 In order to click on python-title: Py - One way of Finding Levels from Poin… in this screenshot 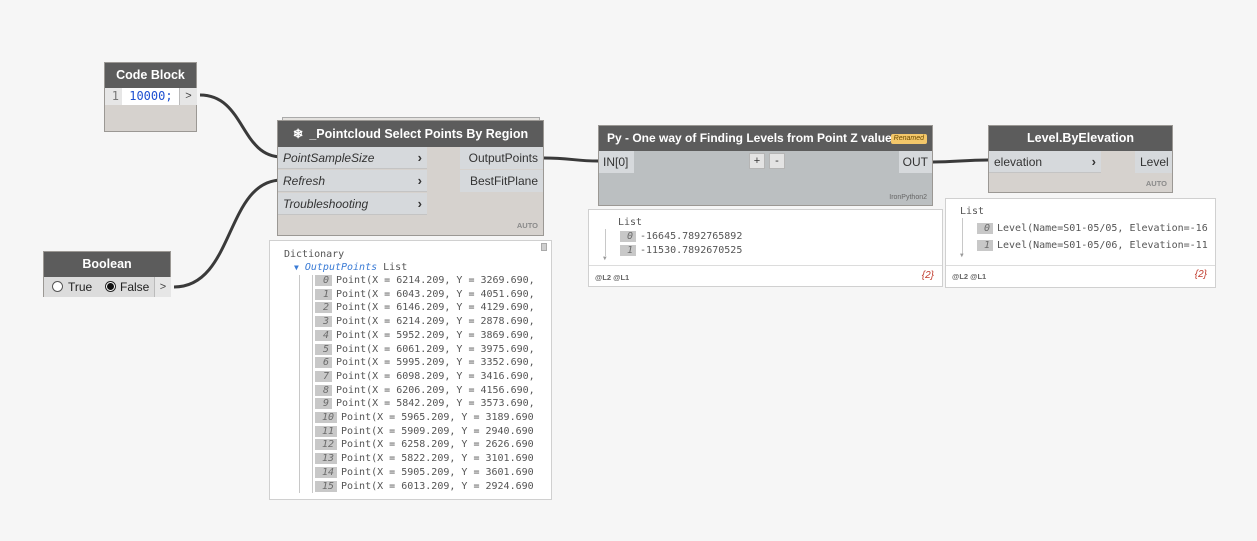, I will do `click(753, 138)`.